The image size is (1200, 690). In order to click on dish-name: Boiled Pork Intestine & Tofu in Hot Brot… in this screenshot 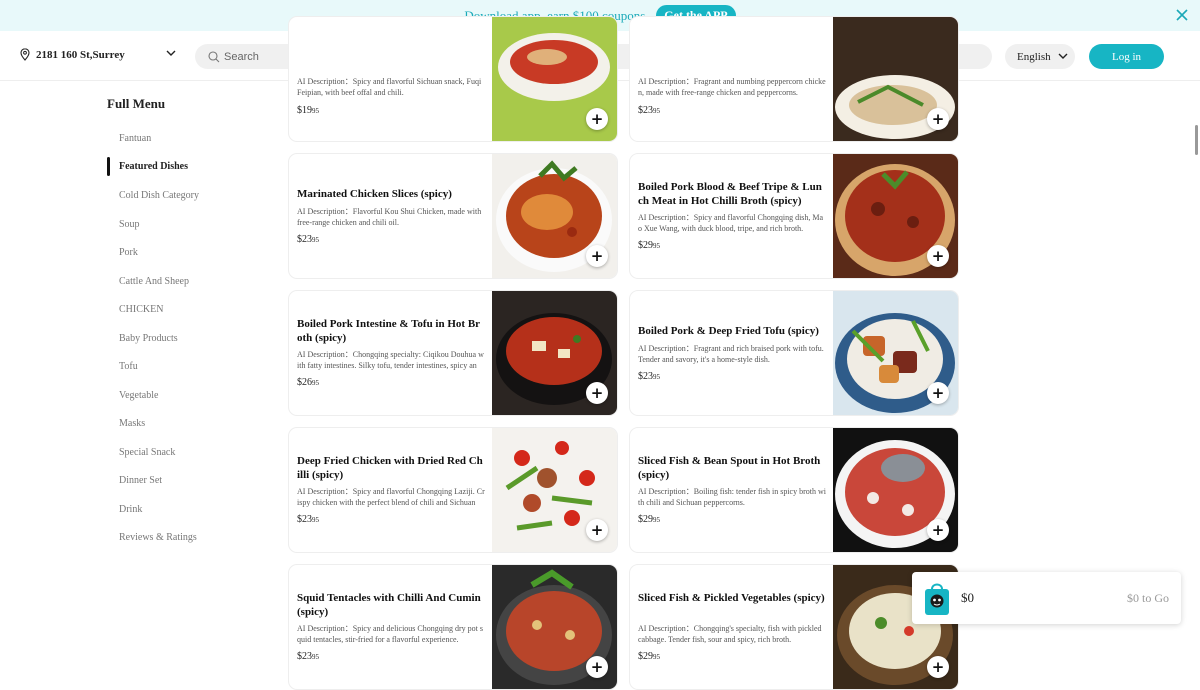, I will do `click(389, 331)`.